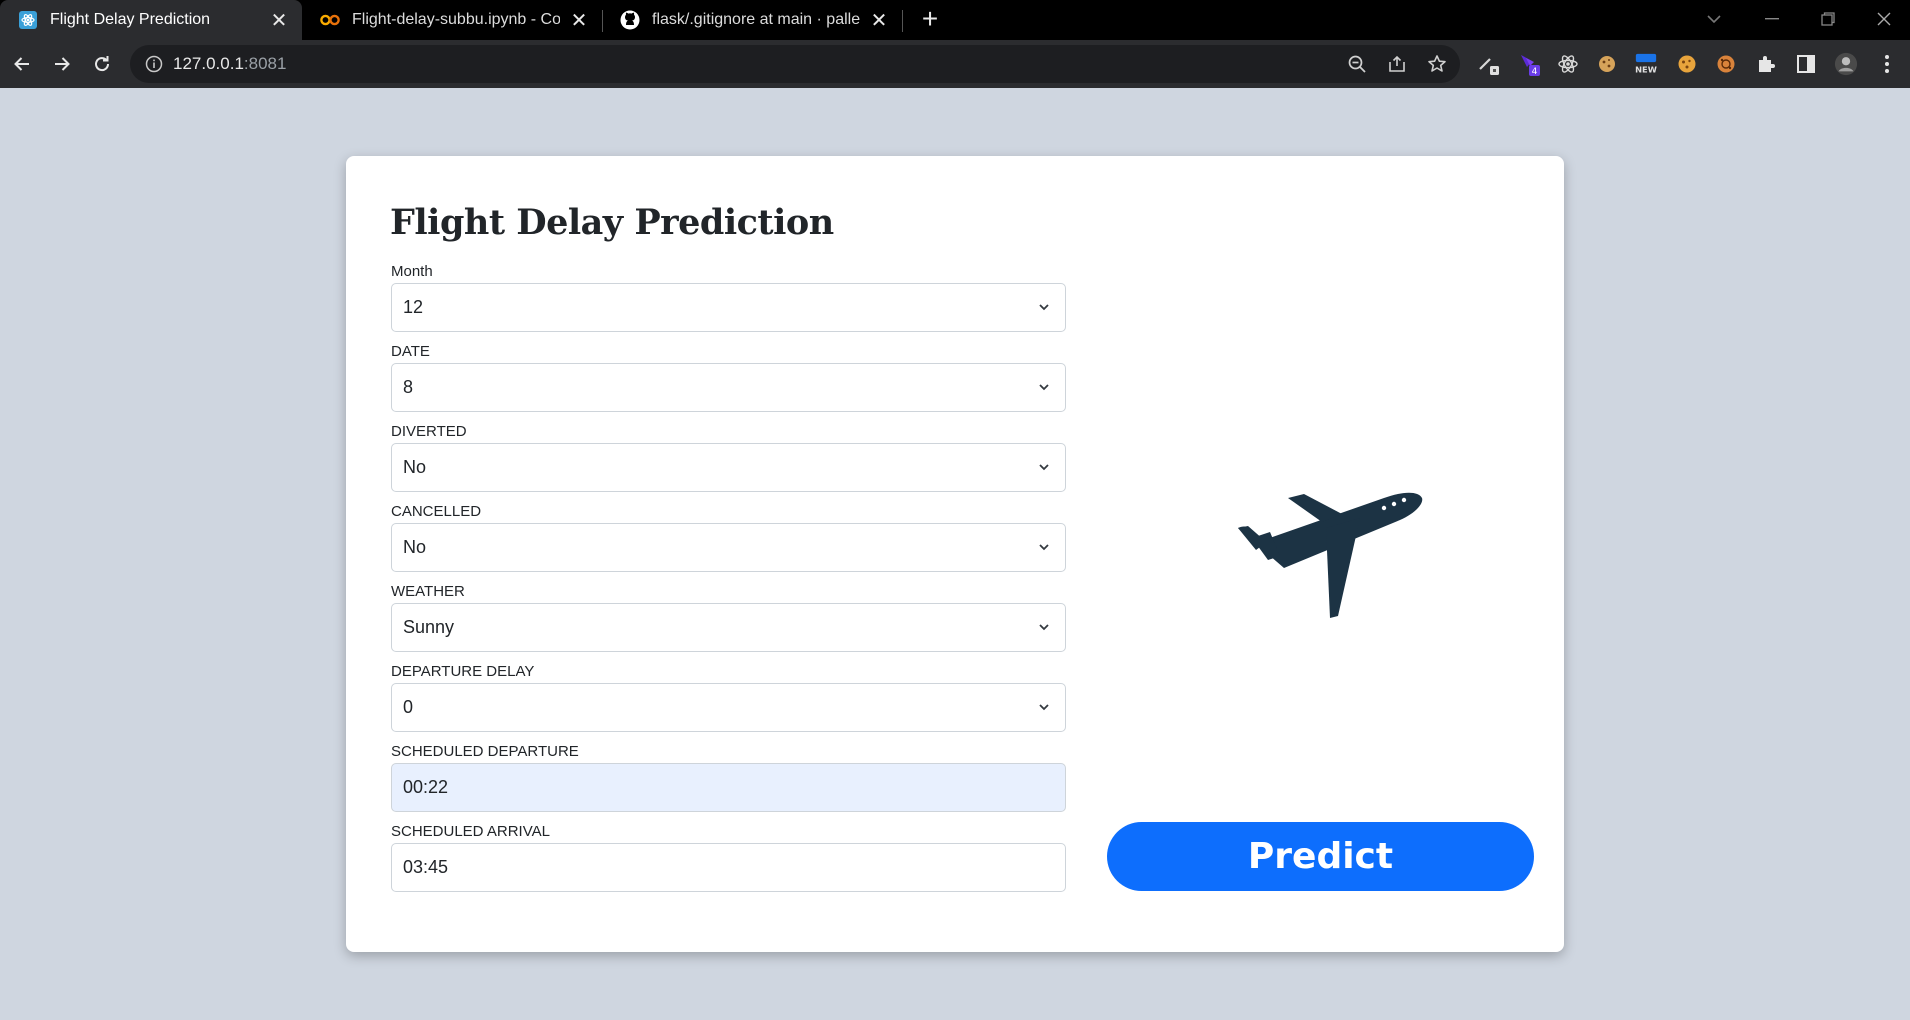 The height and width of the screenshot is (1020, 1910). What do you see at coordinates (1437, 64) in the screenshot?
I see `bookmark-star-icon` at bounding box center [1437, 64].